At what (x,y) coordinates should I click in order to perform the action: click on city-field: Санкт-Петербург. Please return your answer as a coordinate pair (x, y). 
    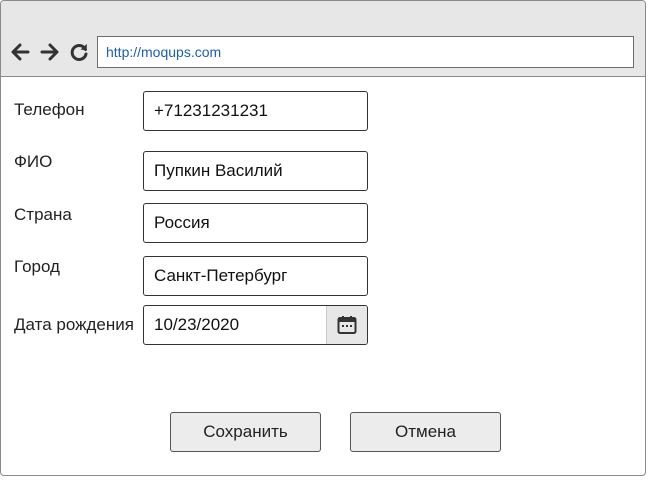
    Looking at the image, I should click on (255, 276).